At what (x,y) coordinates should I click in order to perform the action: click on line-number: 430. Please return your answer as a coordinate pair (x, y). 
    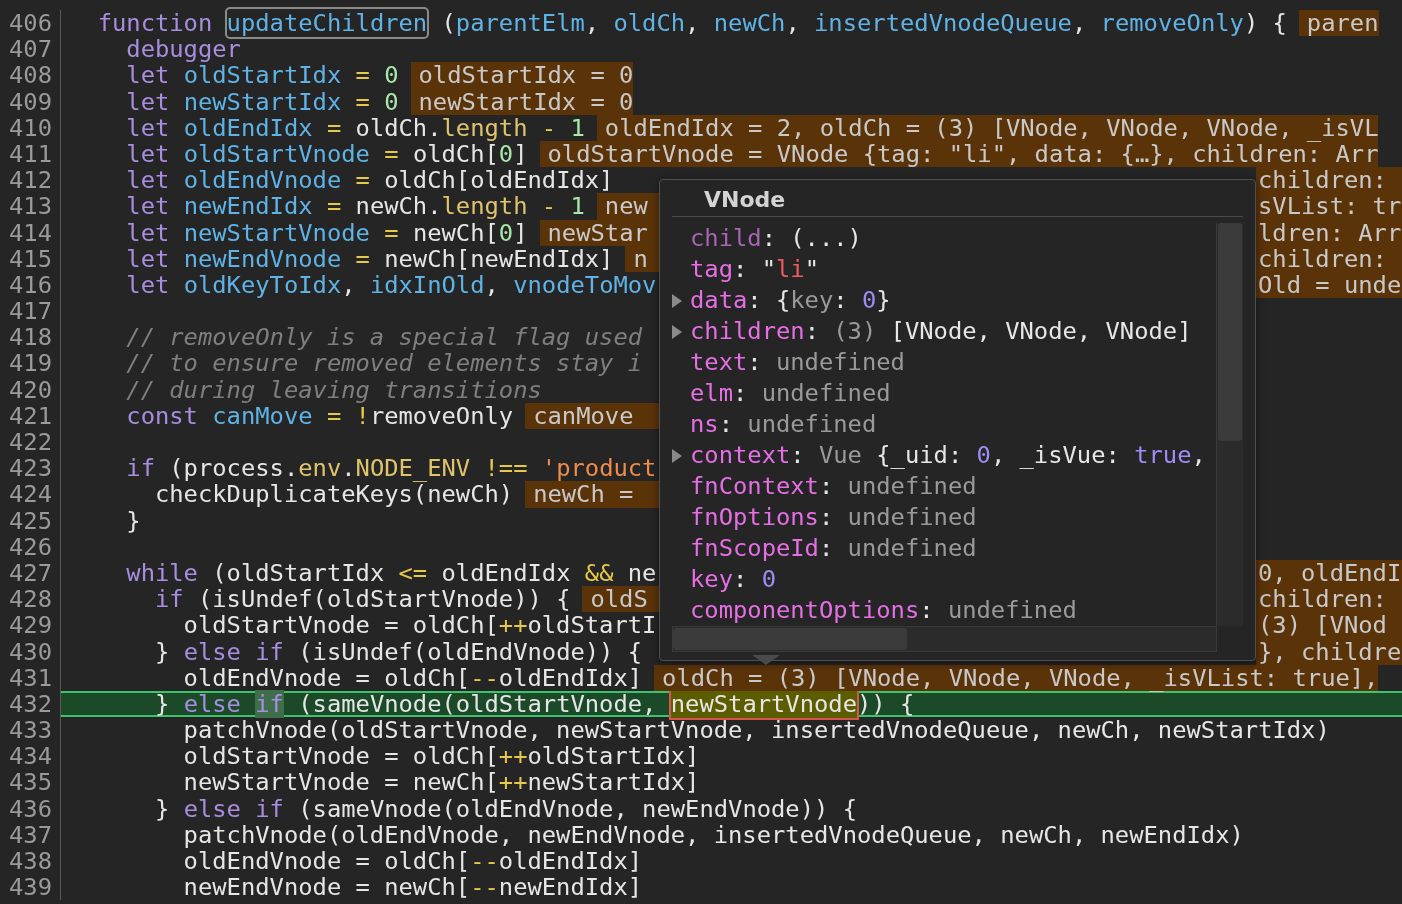
    Looking at the image, I should click on (30, 651).